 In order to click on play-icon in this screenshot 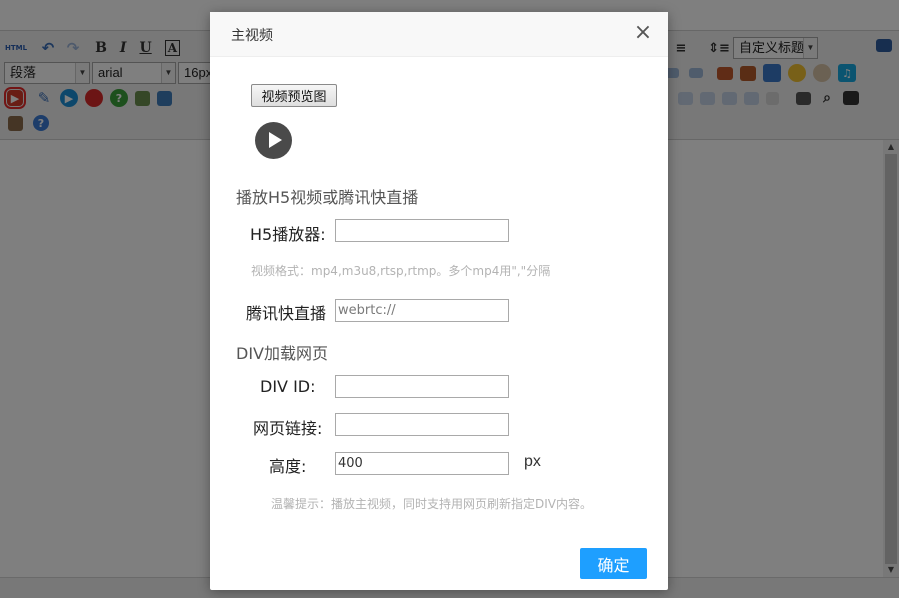, I will do `click(273, 140)`.